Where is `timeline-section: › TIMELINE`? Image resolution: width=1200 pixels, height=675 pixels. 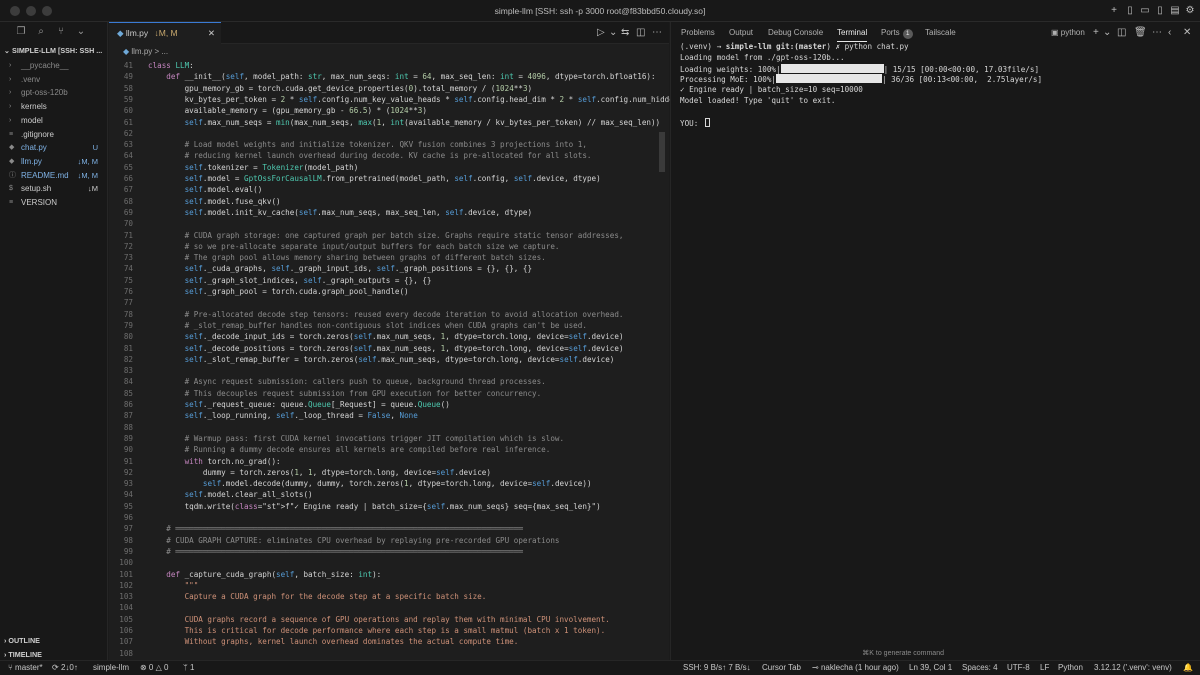 timeline-section: › TIMELINE is located at coordinates (23, 654).